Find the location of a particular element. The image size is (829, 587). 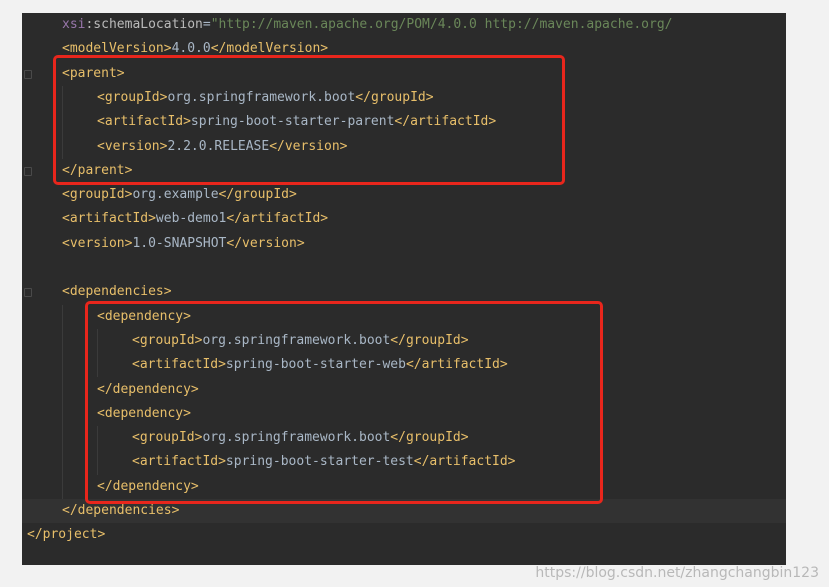

code-token: </version> is located at coordinates (265, 243).